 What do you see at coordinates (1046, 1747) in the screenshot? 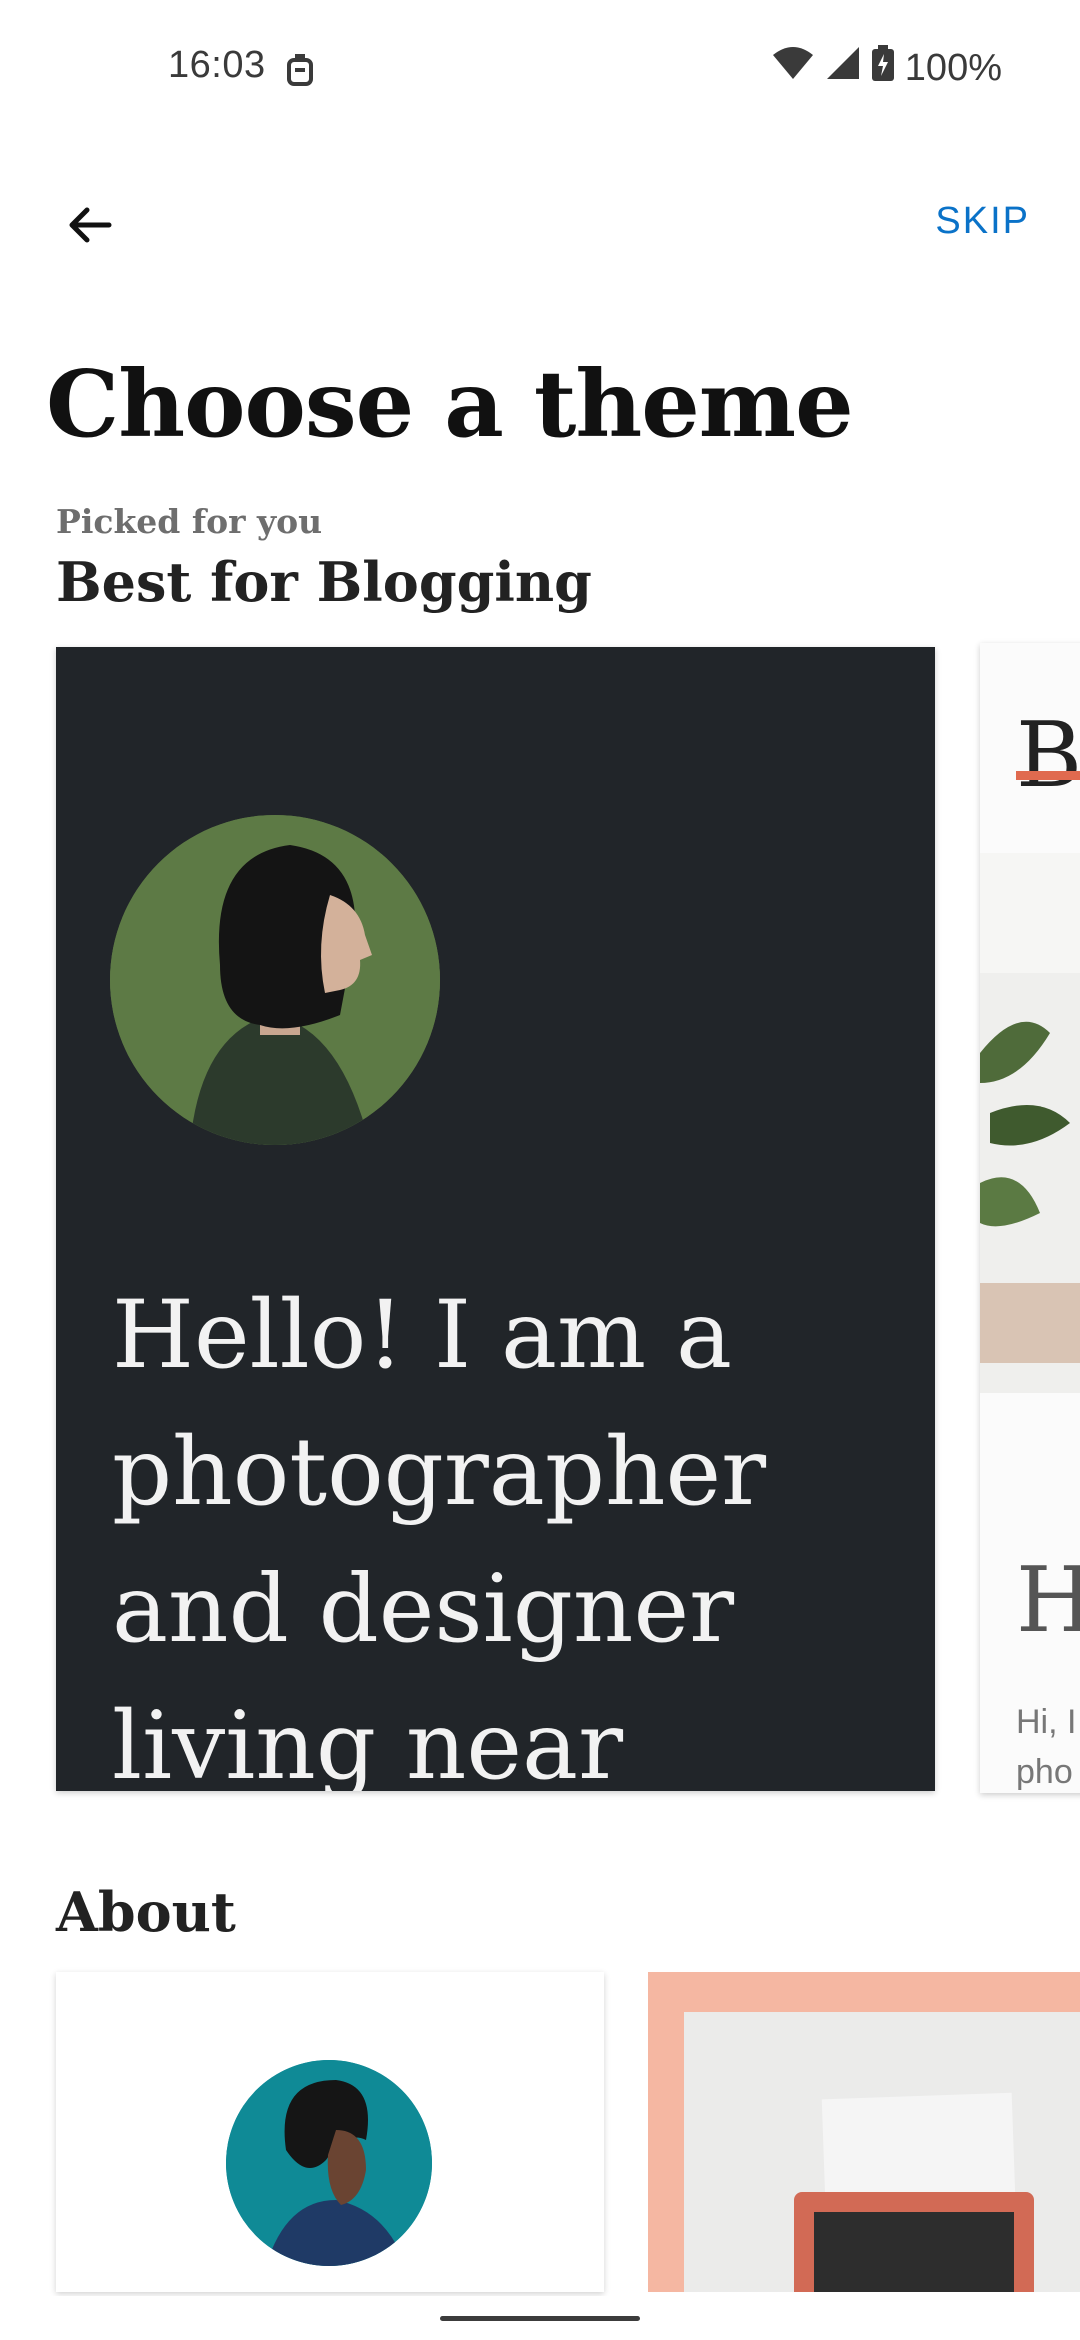
I see `theme-text-fragment: Hi, I pho` at bounding box center [1046, 1747].